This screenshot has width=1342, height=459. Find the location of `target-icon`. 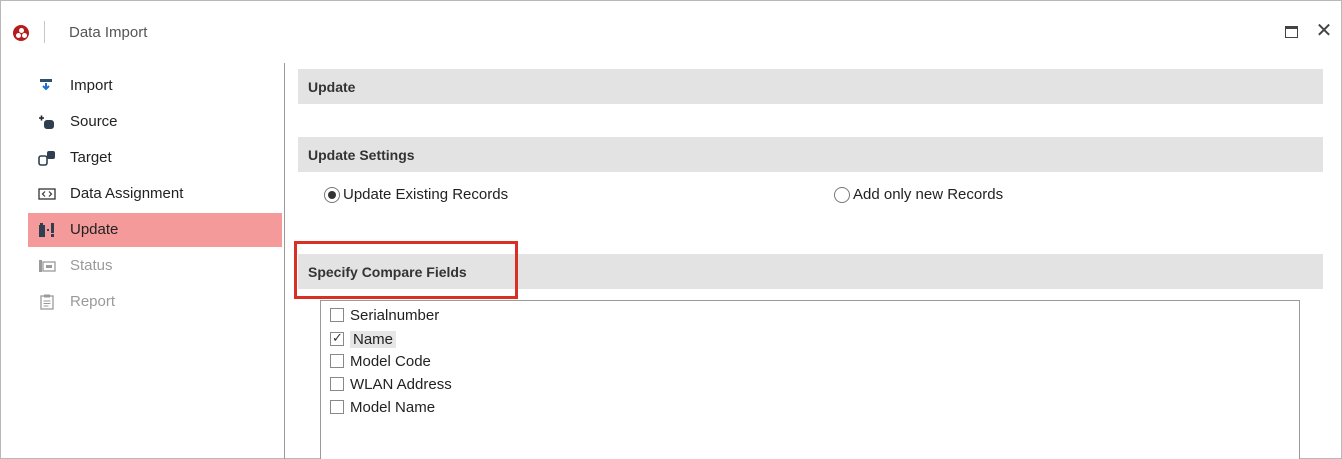

target-icon is located at coordinates (46, 158).